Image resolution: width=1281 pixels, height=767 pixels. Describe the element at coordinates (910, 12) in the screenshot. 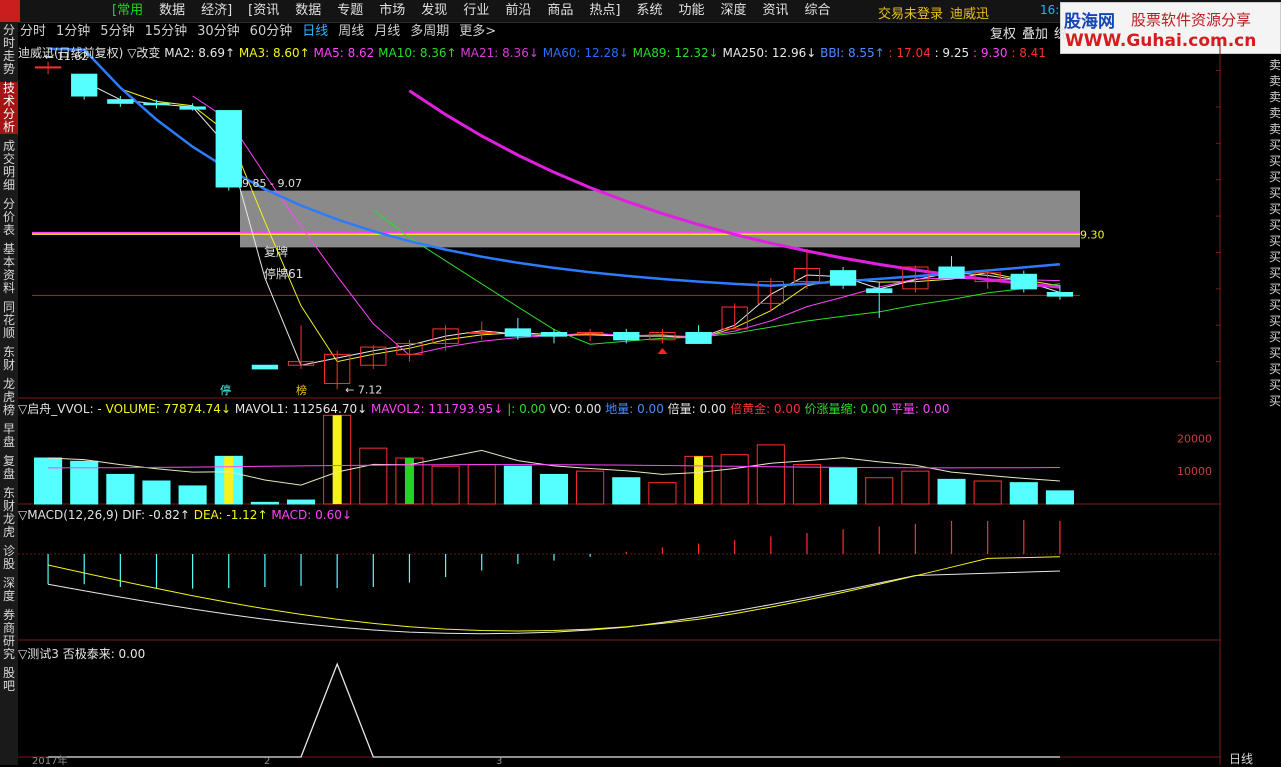

I see `login-status: 交易未登录` at that location.